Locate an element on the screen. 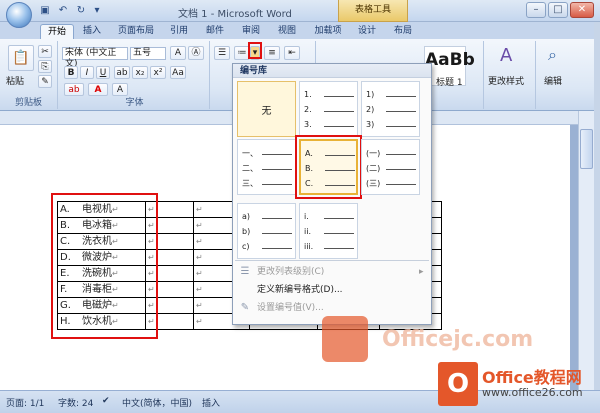 This screenshot has width=600, height=413. numbering-none-option: 无 is located at coordinates (266, 109).